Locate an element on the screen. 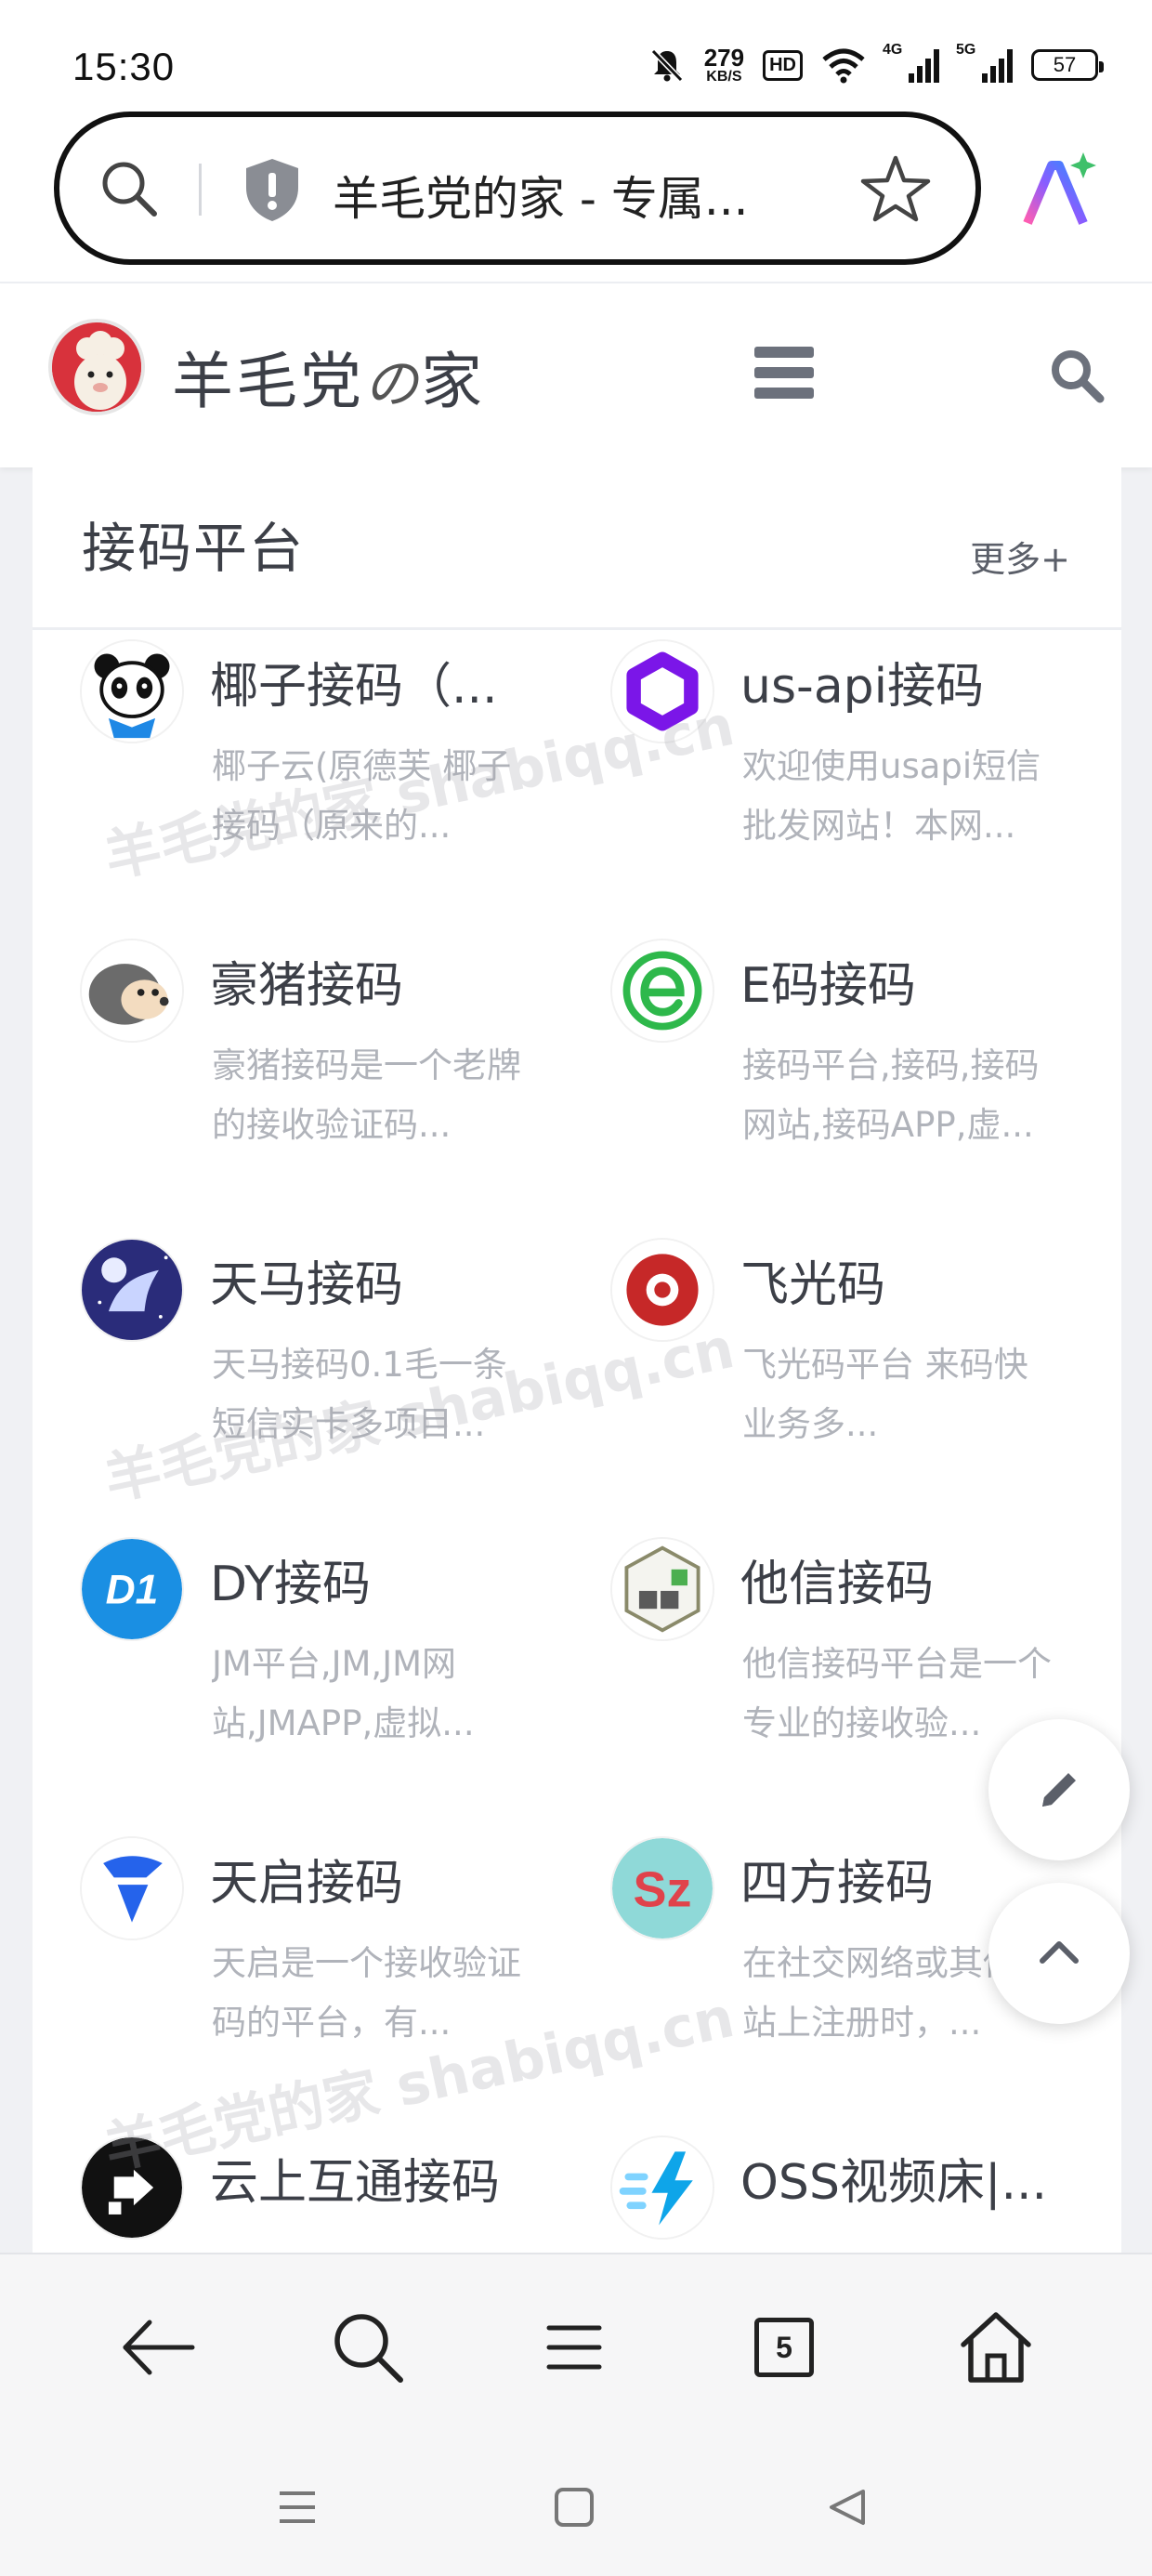 The height and width of the screenshot is (2576, 1152). network-speed-unit: KB/S is located at coordinates (724, 77).